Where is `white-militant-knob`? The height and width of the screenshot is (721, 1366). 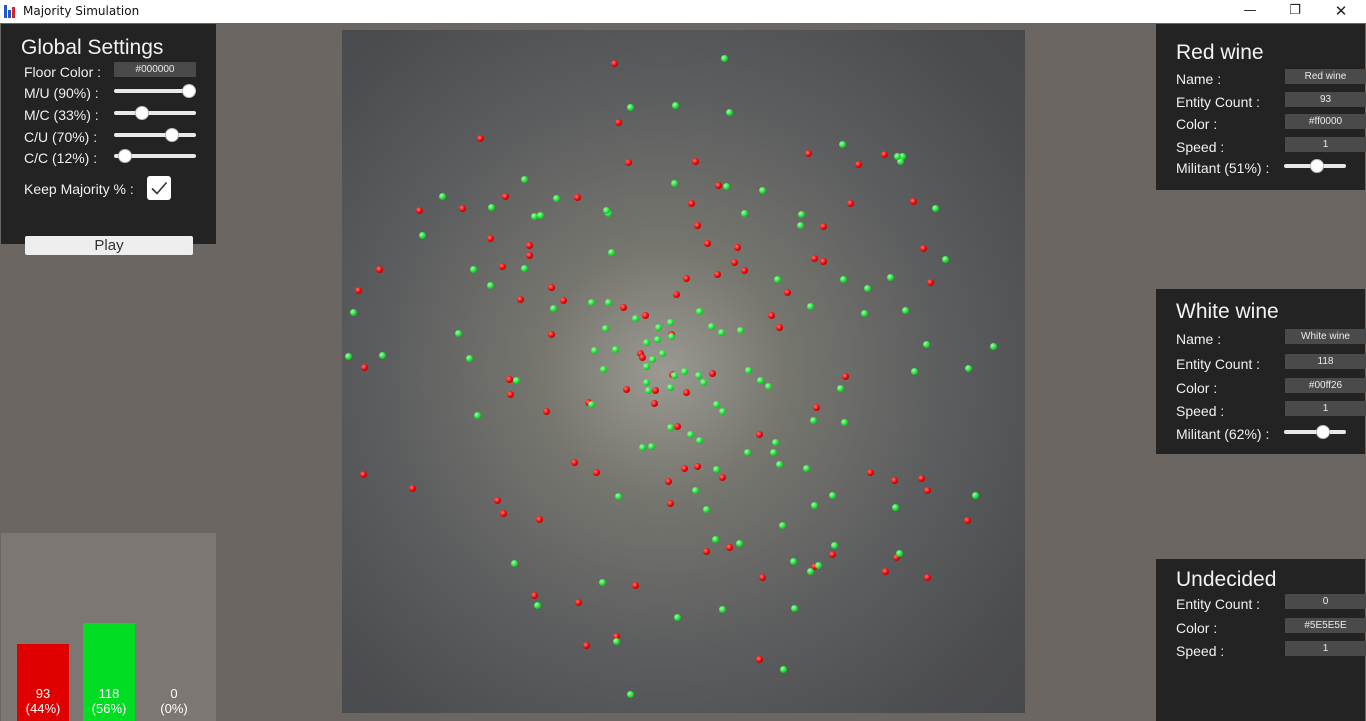 white-militant-knob is located at coordinates (1323, 432).